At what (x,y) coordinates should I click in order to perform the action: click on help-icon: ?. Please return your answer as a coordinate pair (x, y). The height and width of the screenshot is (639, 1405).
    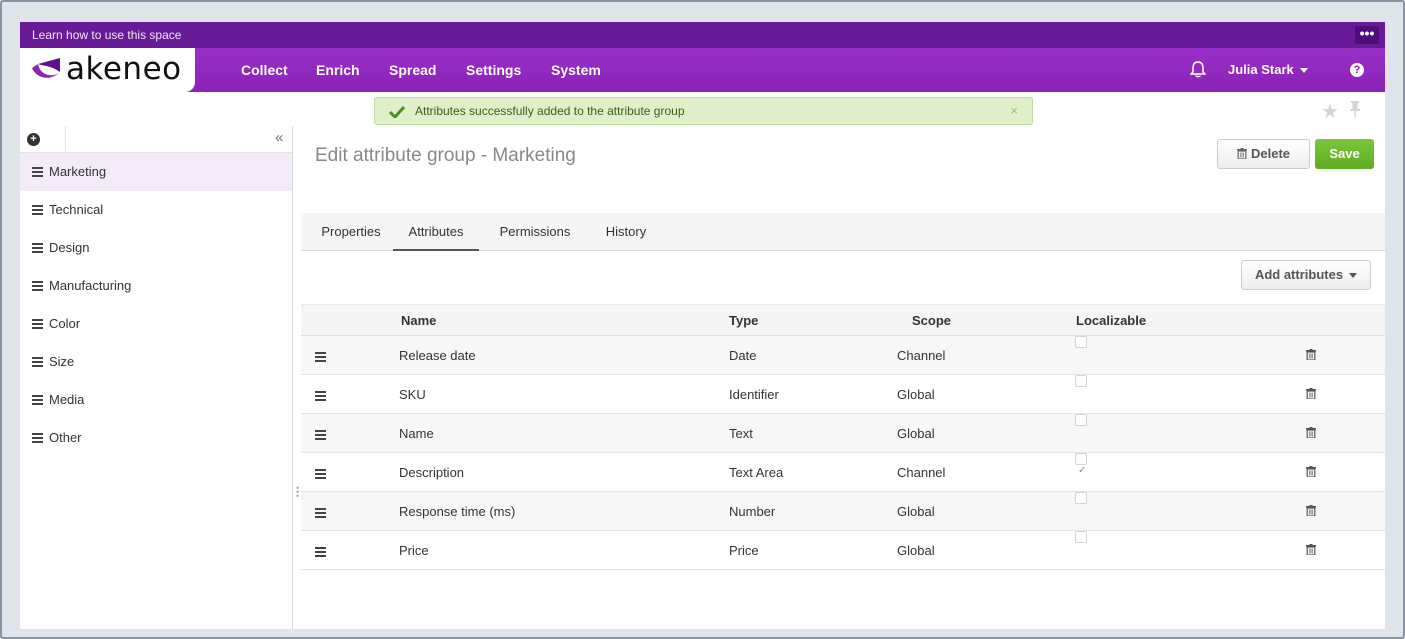
    Looking at the image, I should click on (1357, 70).